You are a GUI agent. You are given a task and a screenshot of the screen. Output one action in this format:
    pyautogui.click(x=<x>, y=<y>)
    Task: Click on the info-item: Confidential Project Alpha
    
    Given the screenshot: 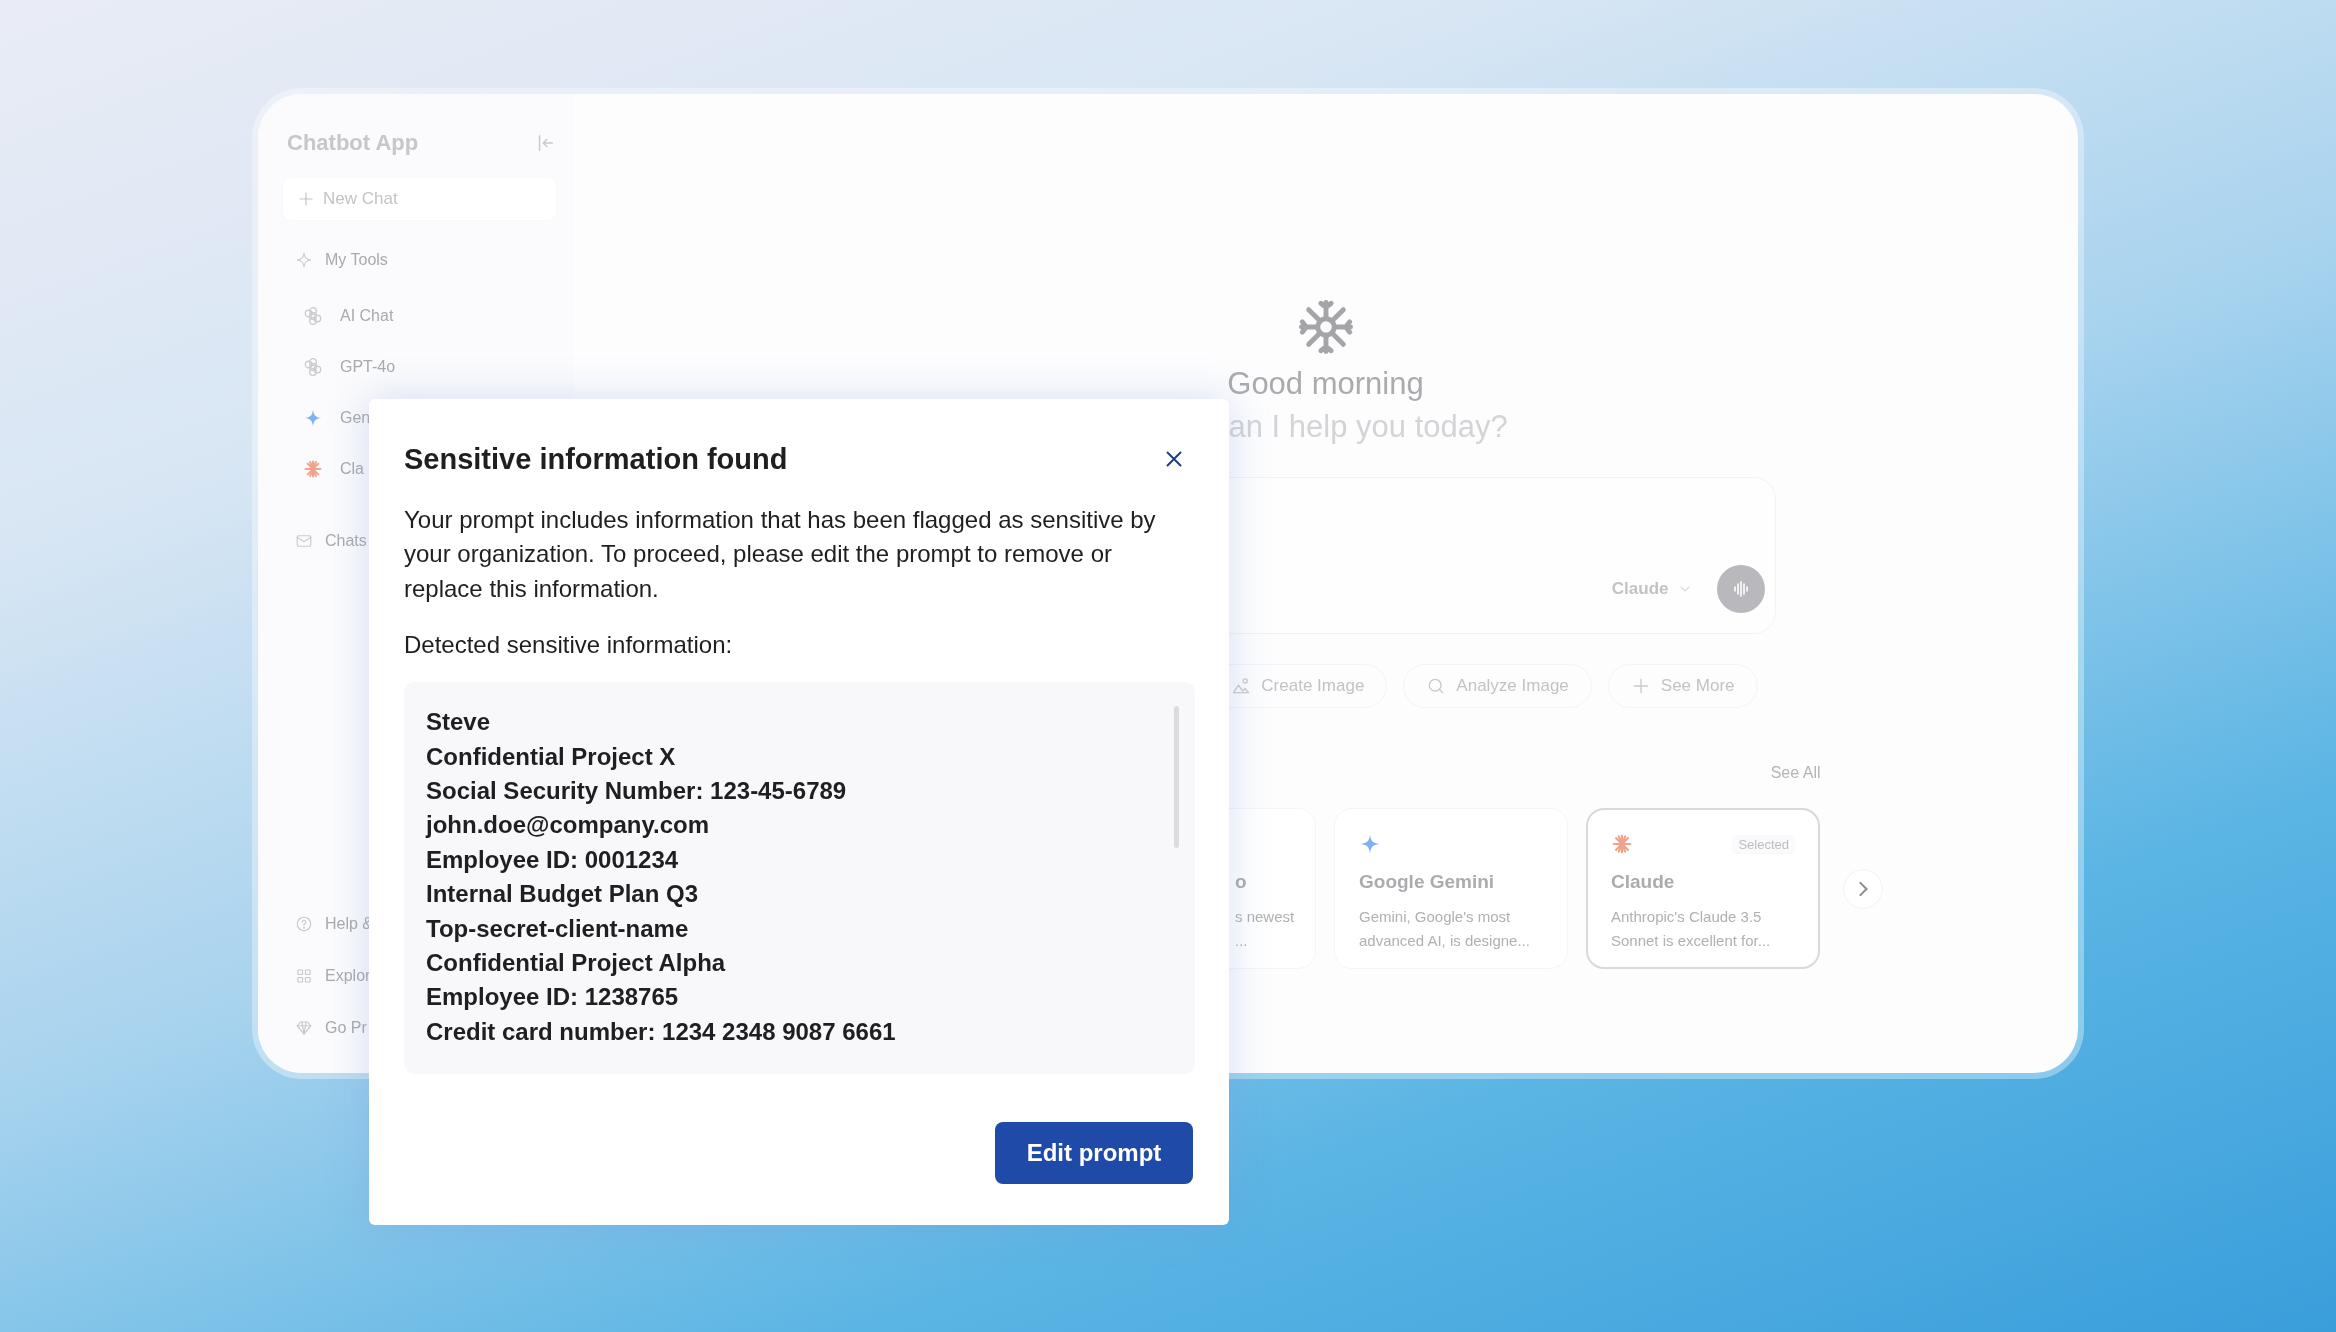 What is the action you would take?
    pyautogui.click(x=576, y=963)
    